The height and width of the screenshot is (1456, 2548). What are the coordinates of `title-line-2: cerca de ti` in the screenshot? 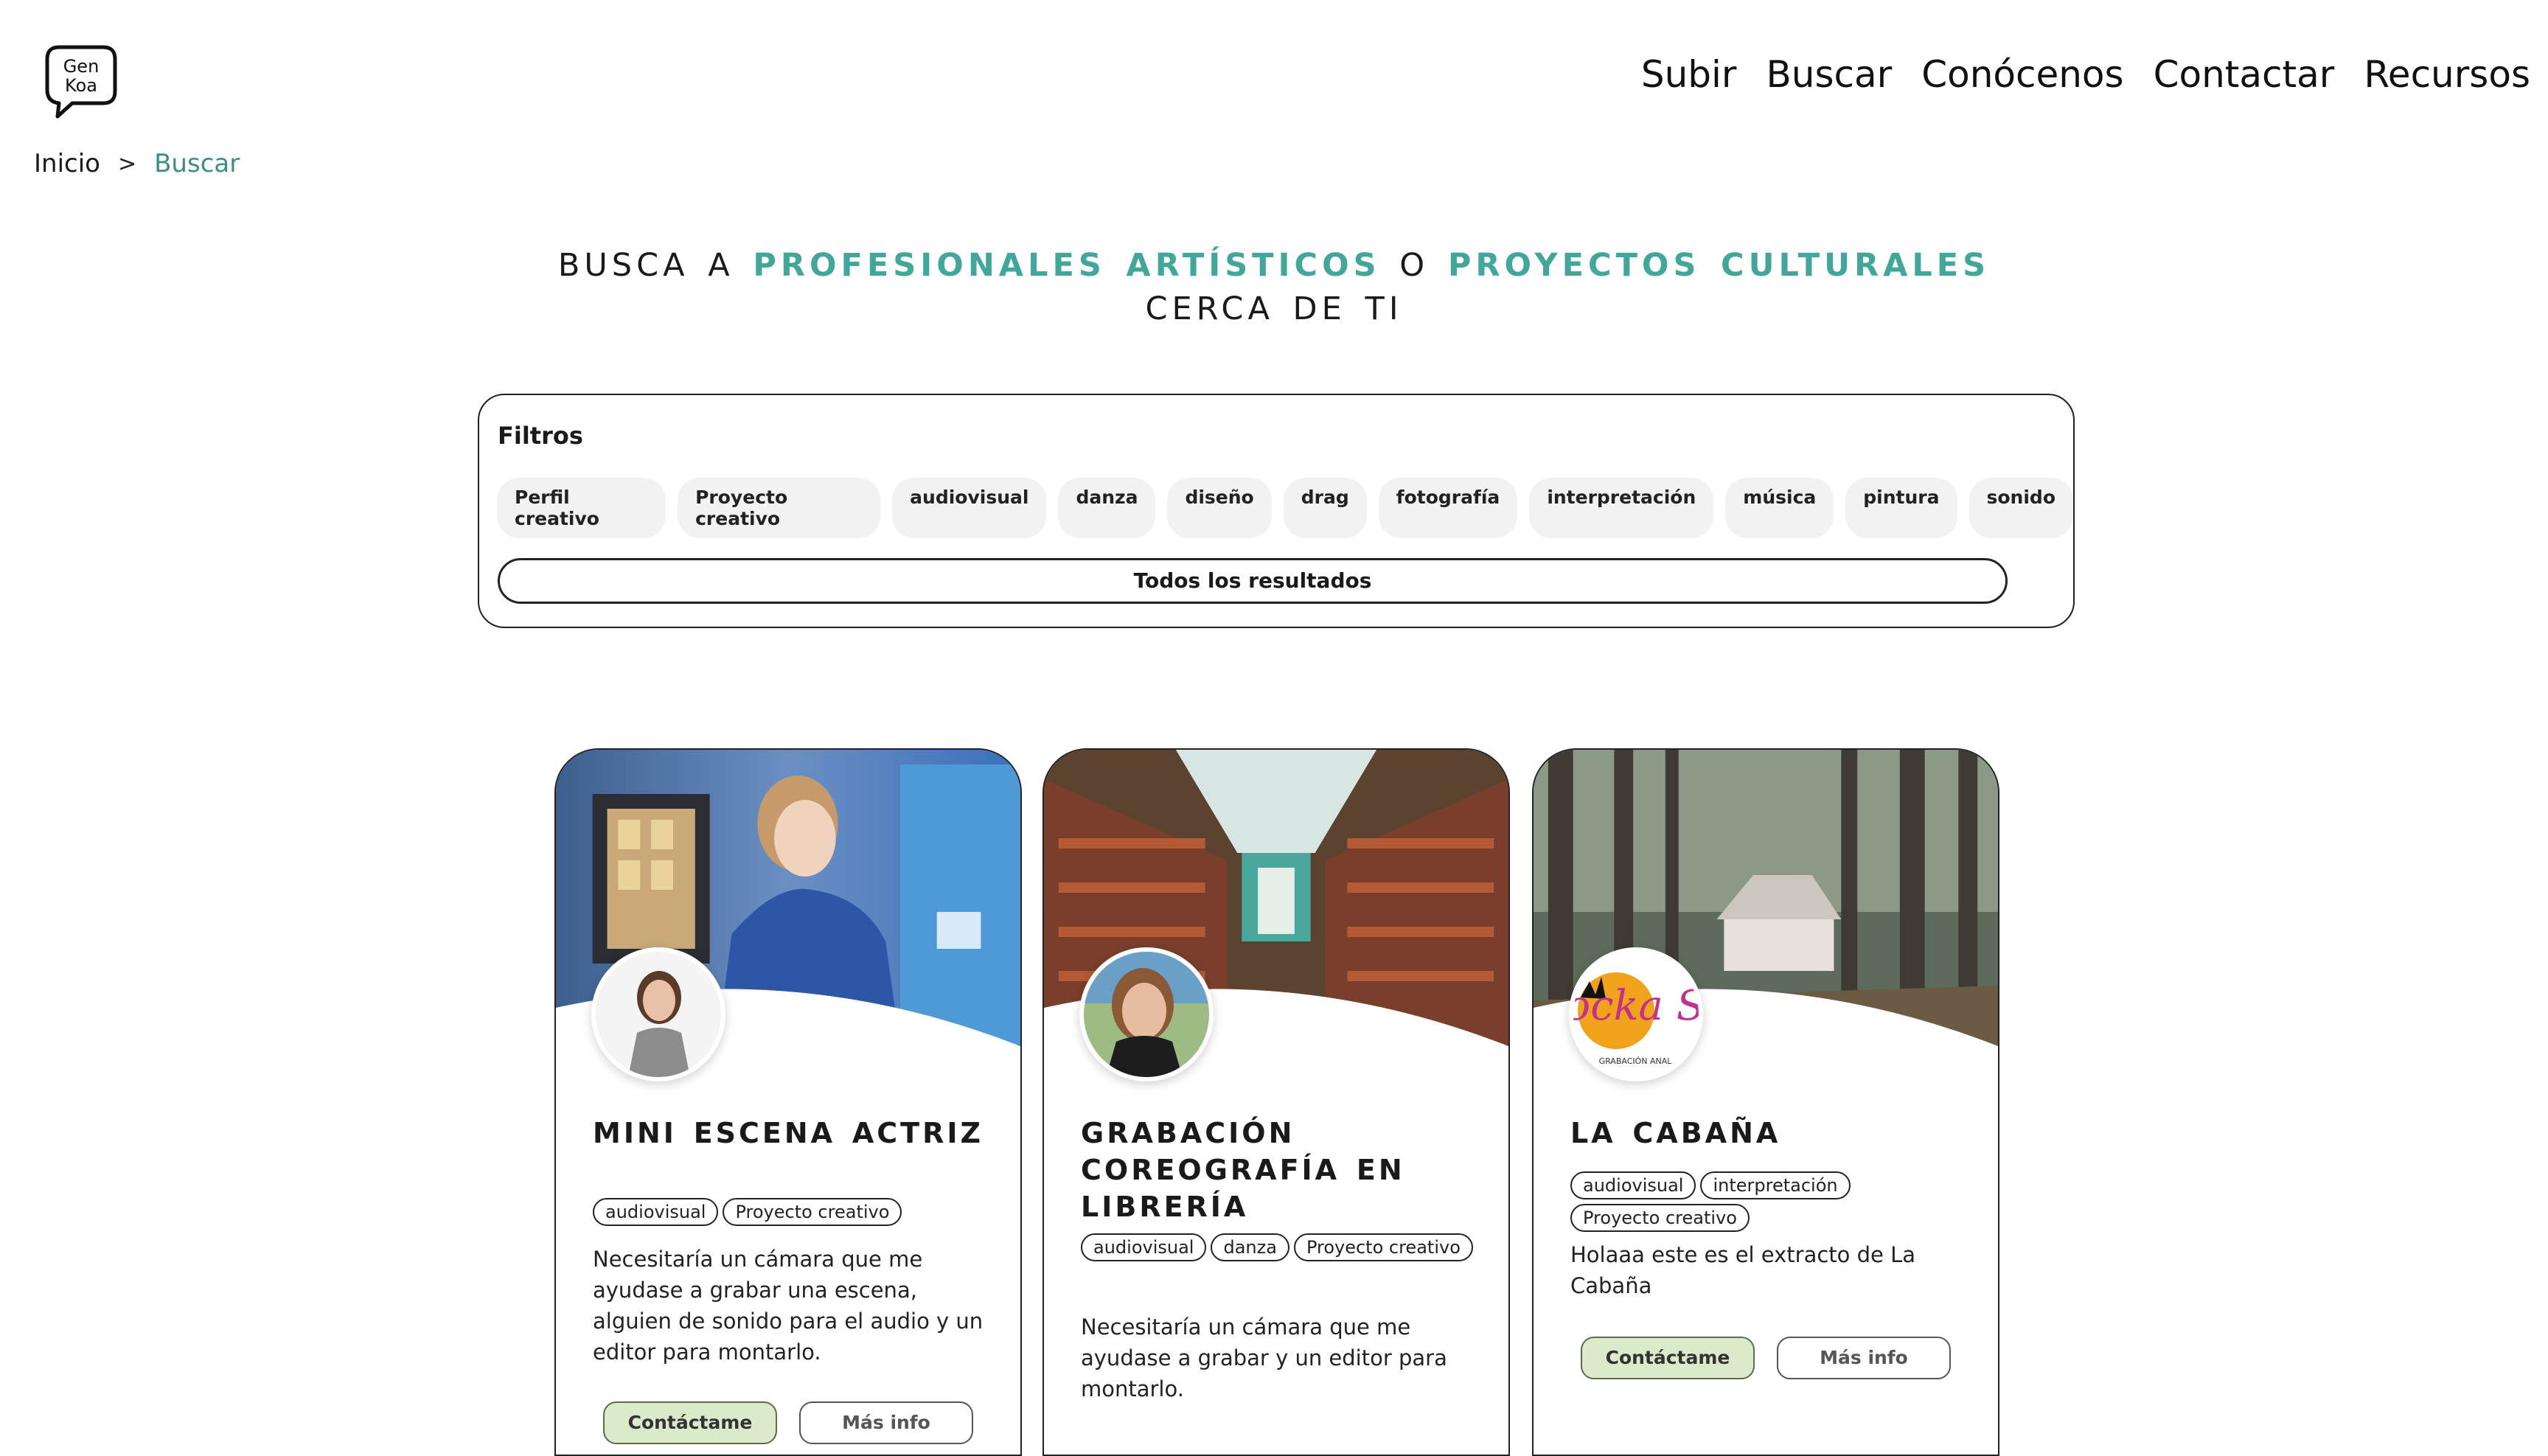 It's located at (1274, 303).